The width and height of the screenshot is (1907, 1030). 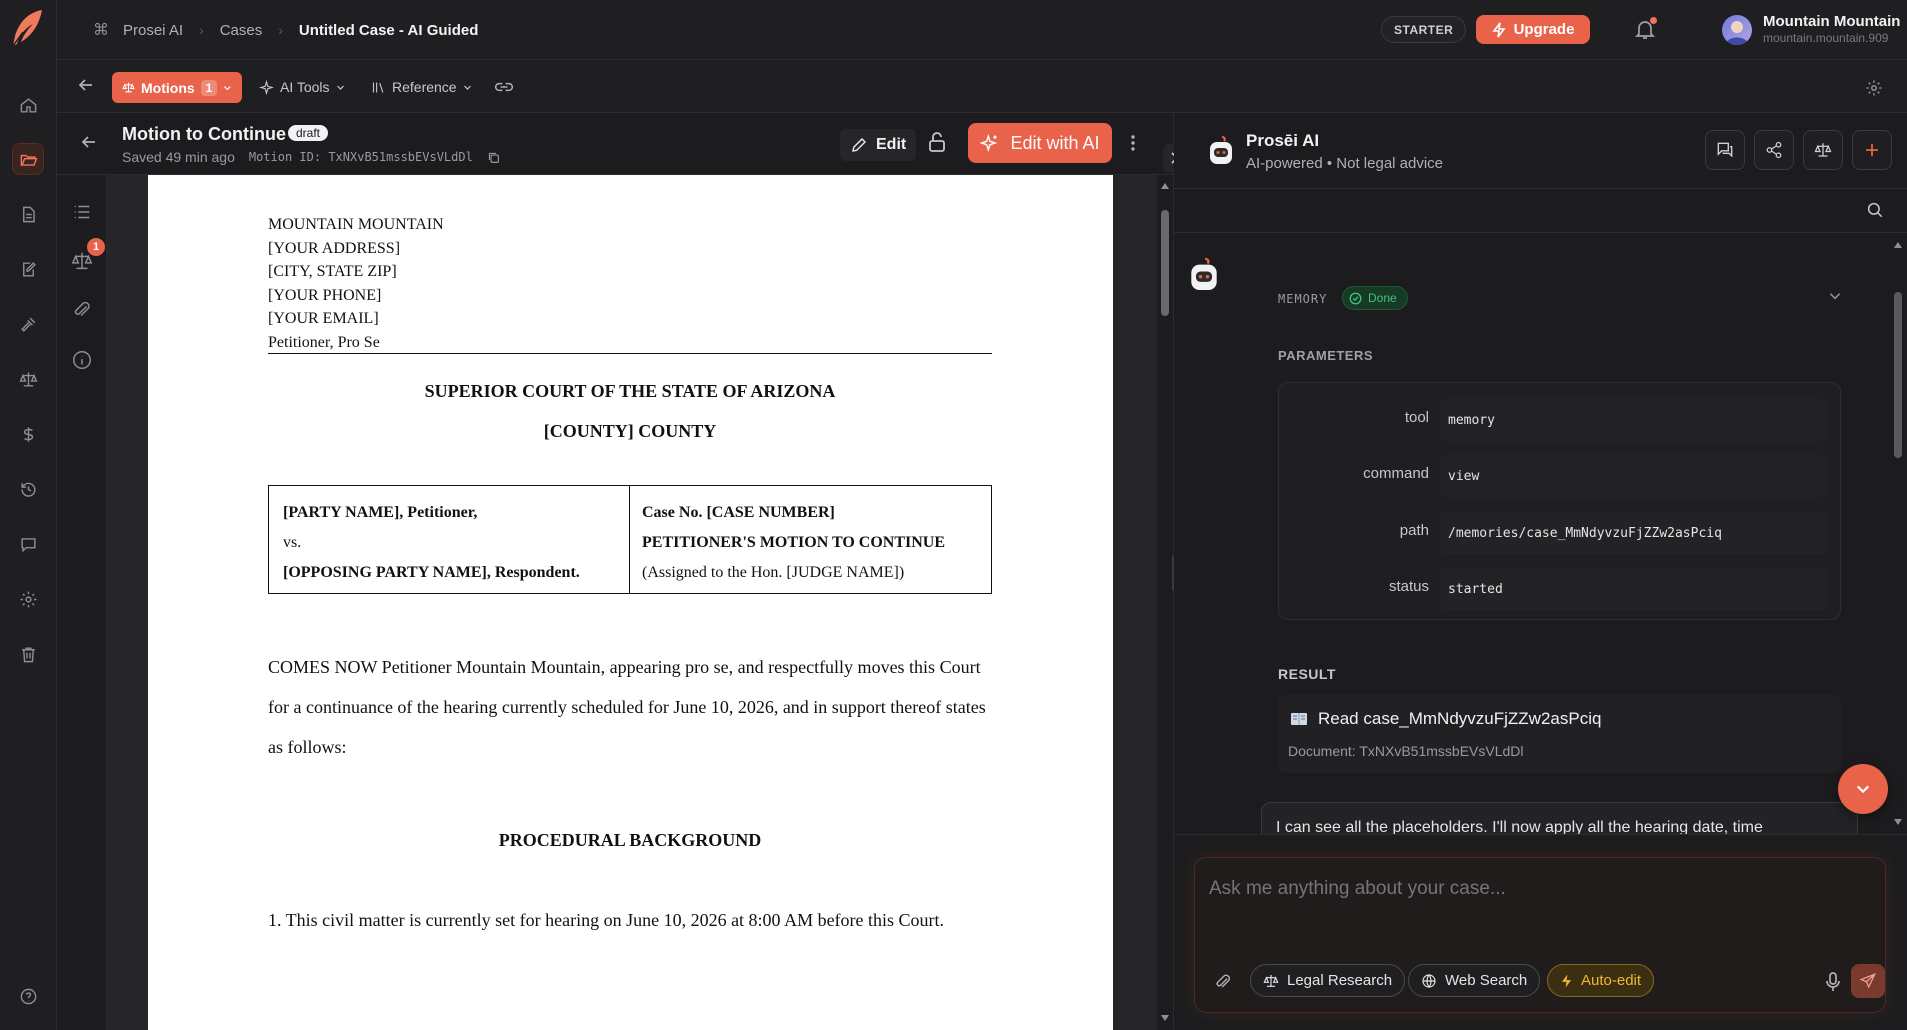 I want to click on notification-badge: 1, so click(x=96, y=247).